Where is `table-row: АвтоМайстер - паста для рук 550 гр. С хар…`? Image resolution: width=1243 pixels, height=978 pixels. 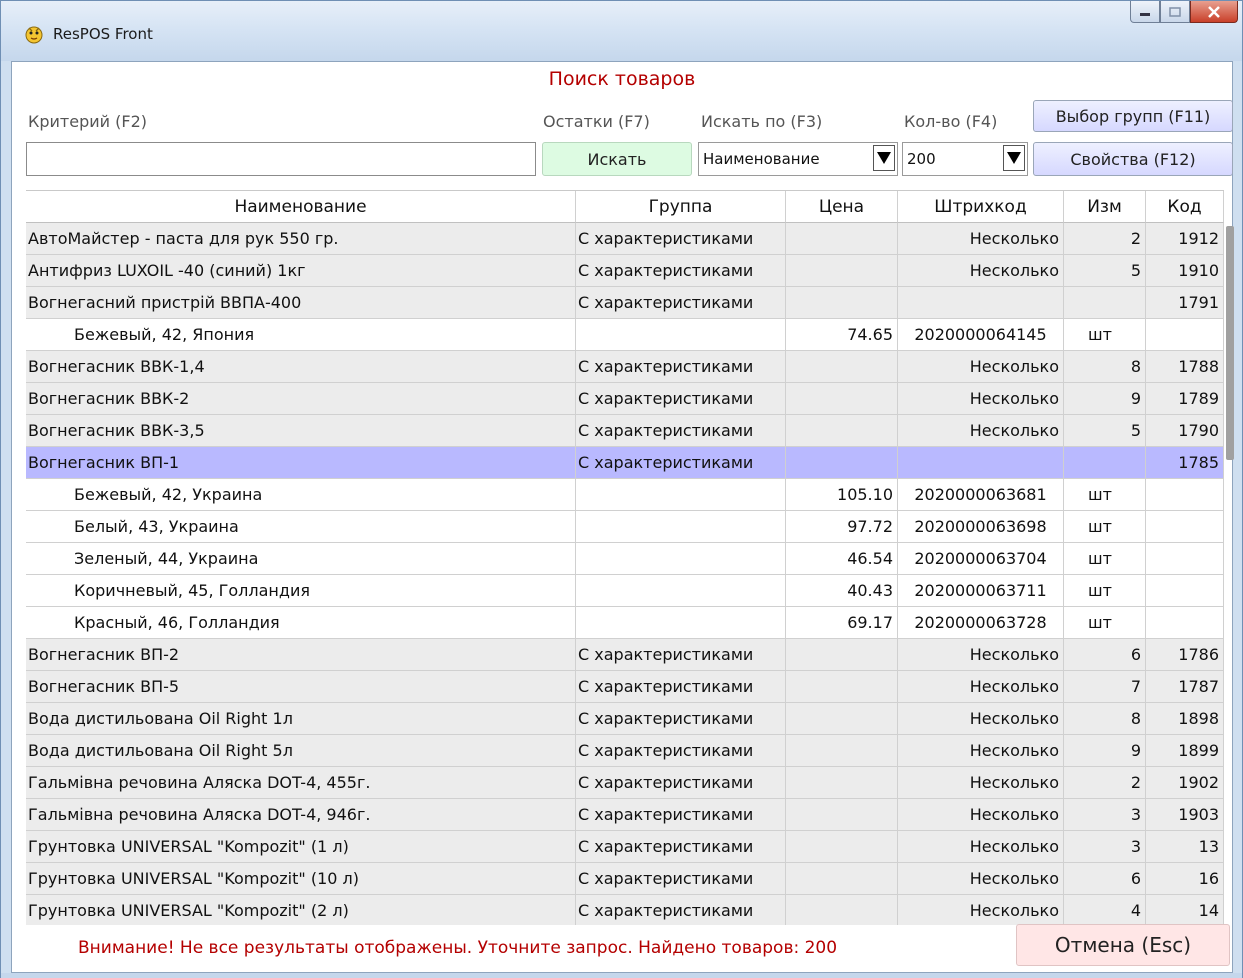
table-row: АвтоМайстер - паста для рук 550 гр. С хар… is located at coordinates (625, 239).